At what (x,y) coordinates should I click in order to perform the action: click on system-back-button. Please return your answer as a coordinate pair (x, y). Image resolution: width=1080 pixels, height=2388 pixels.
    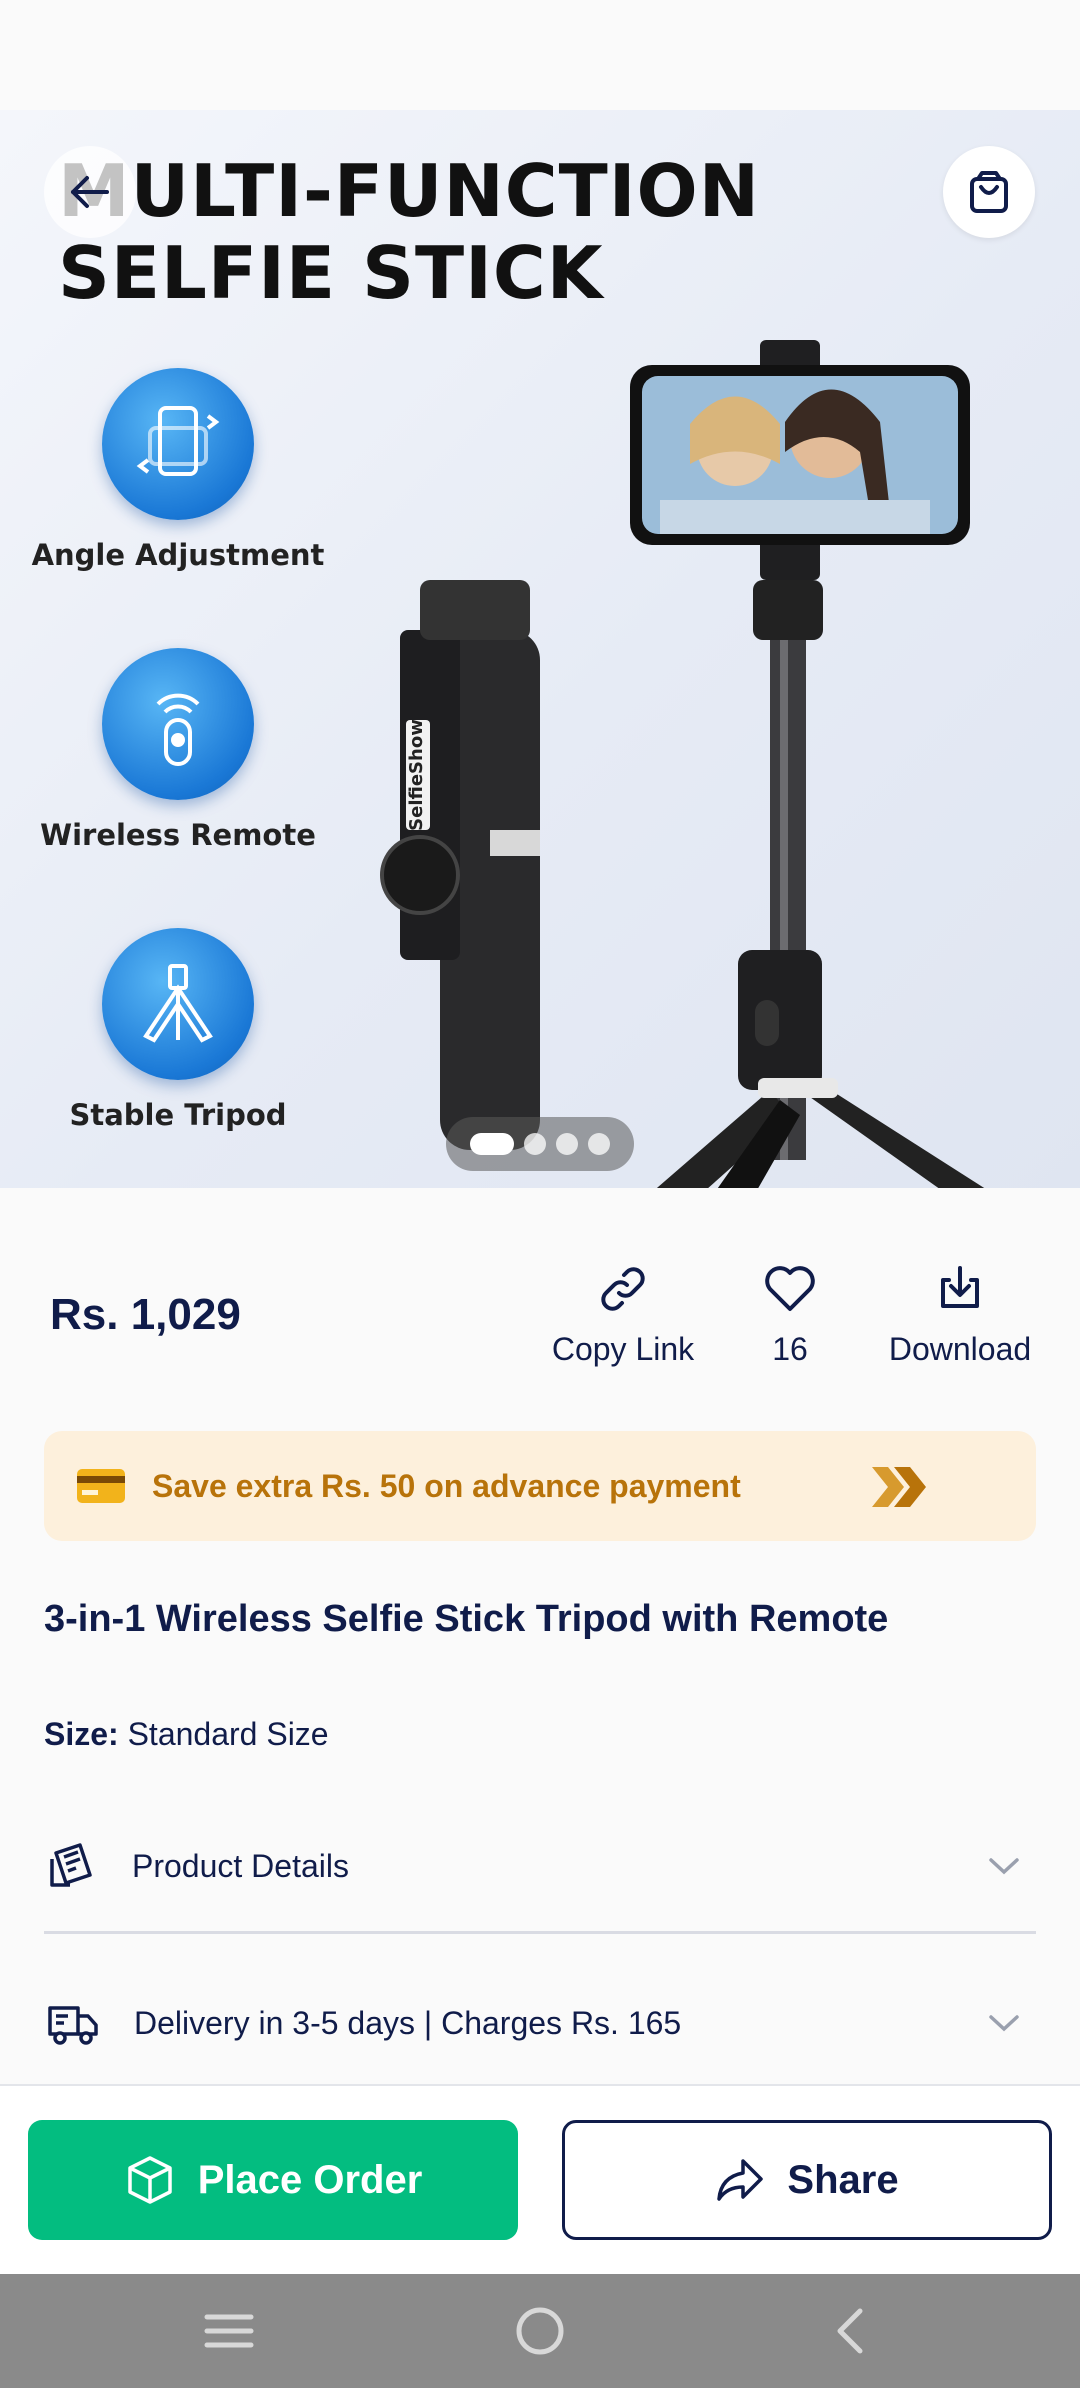
    Looking at the image, I should click on (850, 2331).